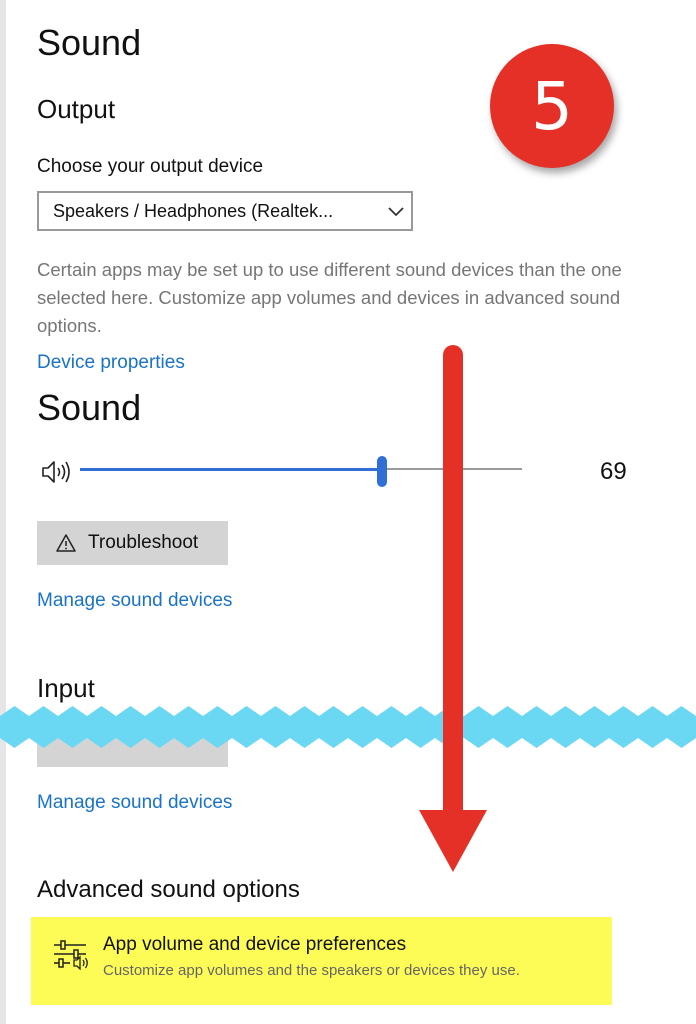 The image size is (696, 1024). I want to click on screenshot-cut-divider, so click(348, 727).